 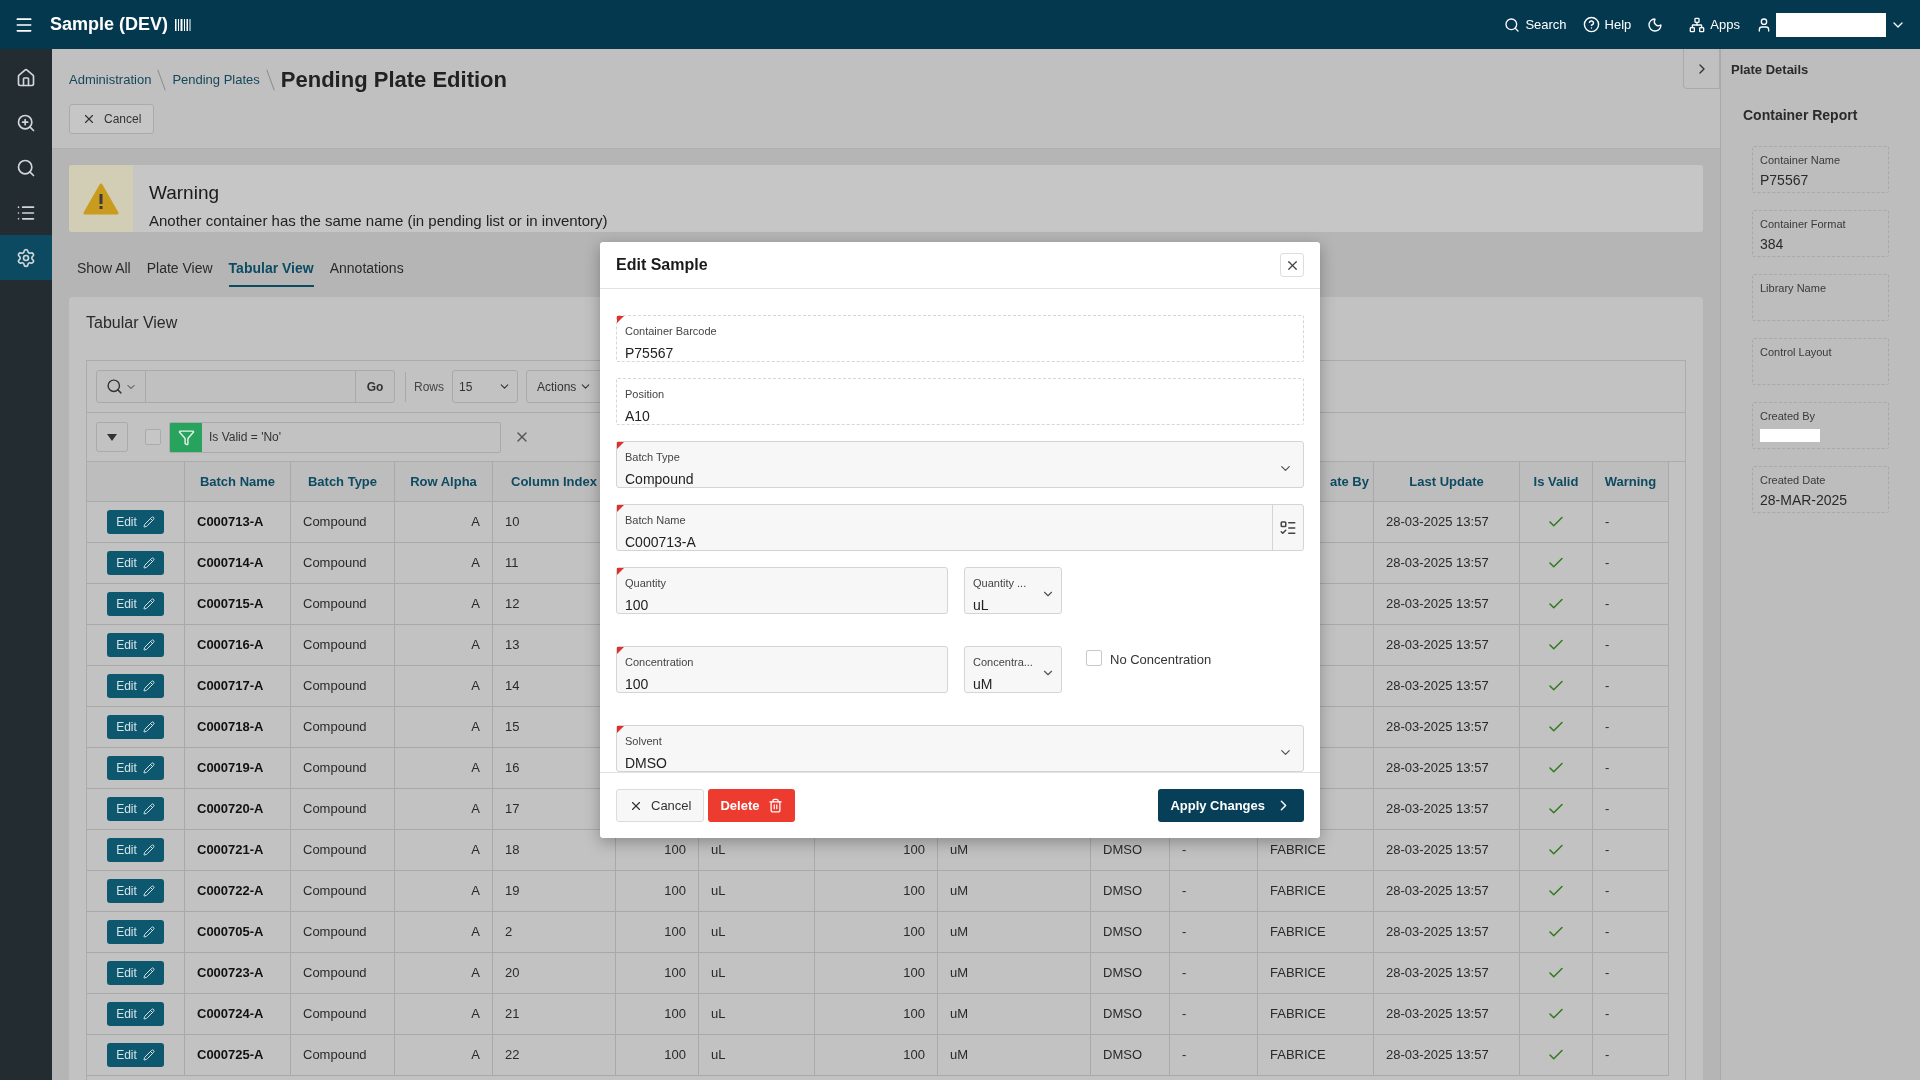 I want to click on rows-select: 15, so click(x=485, y=386).